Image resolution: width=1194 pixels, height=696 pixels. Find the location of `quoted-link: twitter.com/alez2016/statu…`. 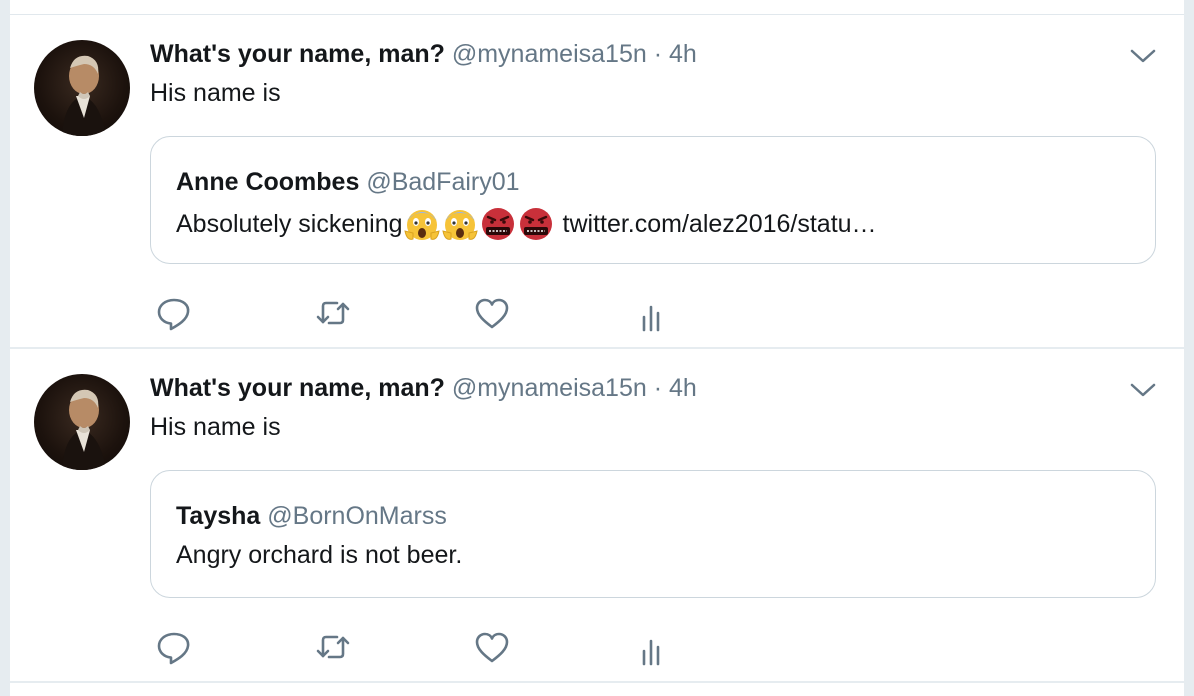

quoted-link: twitter.com/alez2016/statu… is located at coordinates (720, 224).